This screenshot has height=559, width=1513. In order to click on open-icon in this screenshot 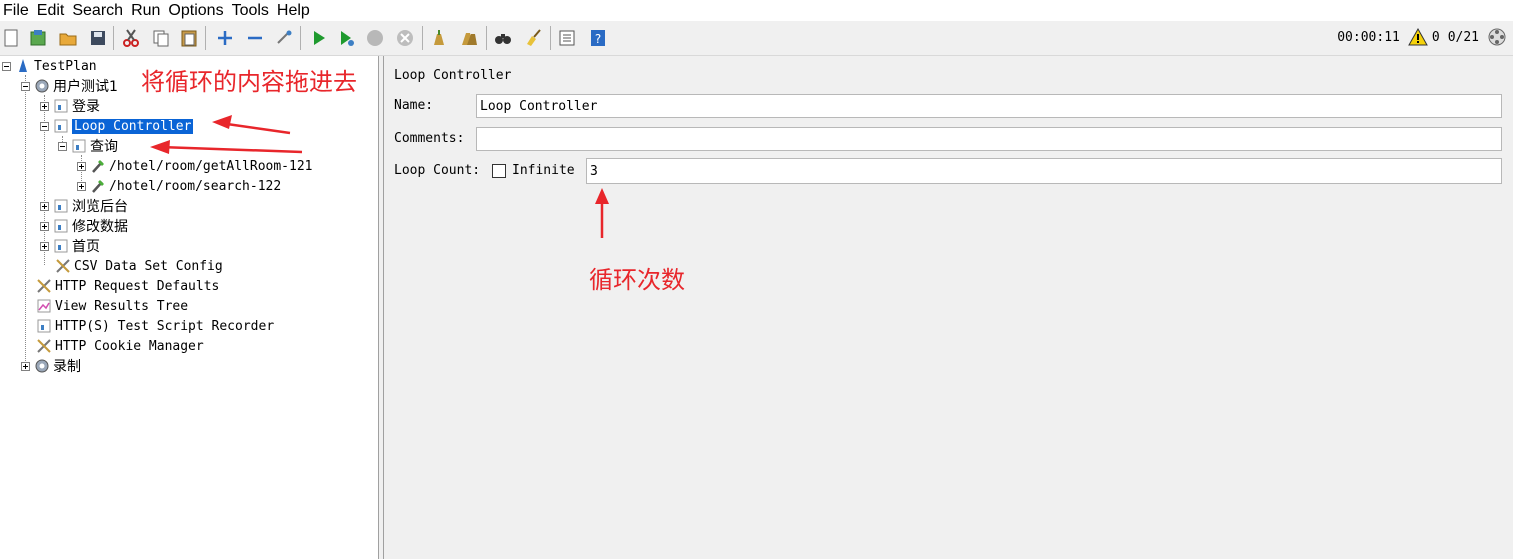, I will do `click(68, 38)`.